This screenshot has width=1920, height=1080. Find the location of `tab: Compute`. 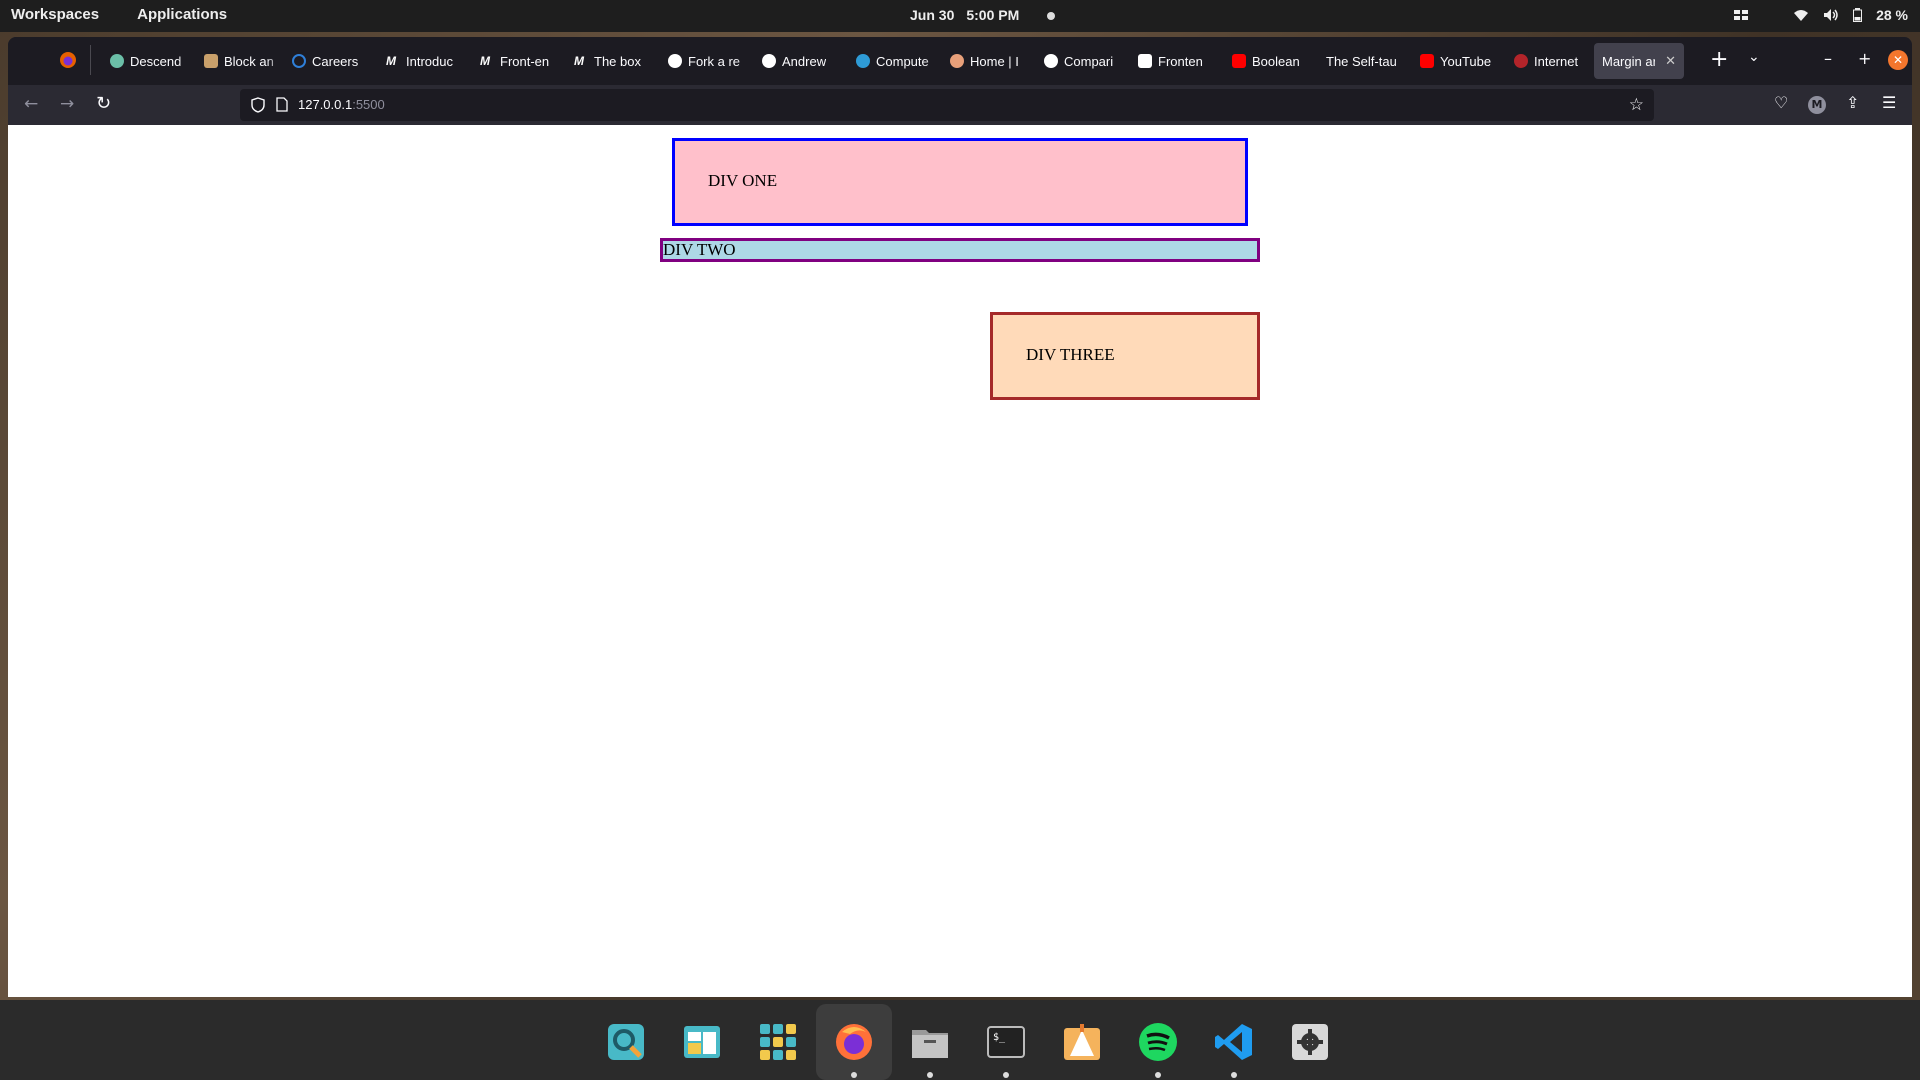

tab: Compute is located at coordinates (895, 61).